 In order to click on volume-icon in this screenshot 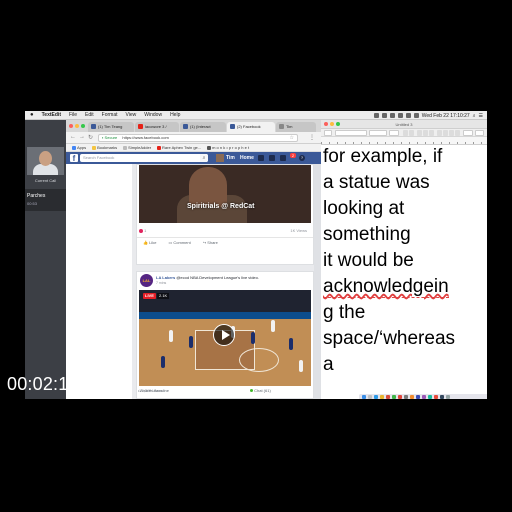, I will do `click(408, 115)`.